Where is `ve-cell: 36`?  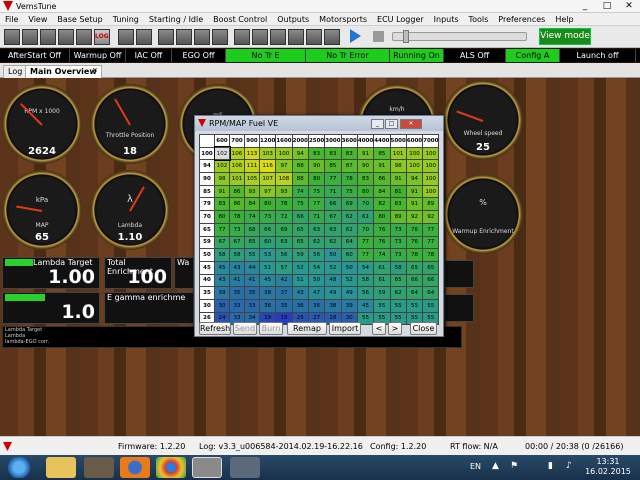 ve-cell: 36 is located at coordinates (316, 305).